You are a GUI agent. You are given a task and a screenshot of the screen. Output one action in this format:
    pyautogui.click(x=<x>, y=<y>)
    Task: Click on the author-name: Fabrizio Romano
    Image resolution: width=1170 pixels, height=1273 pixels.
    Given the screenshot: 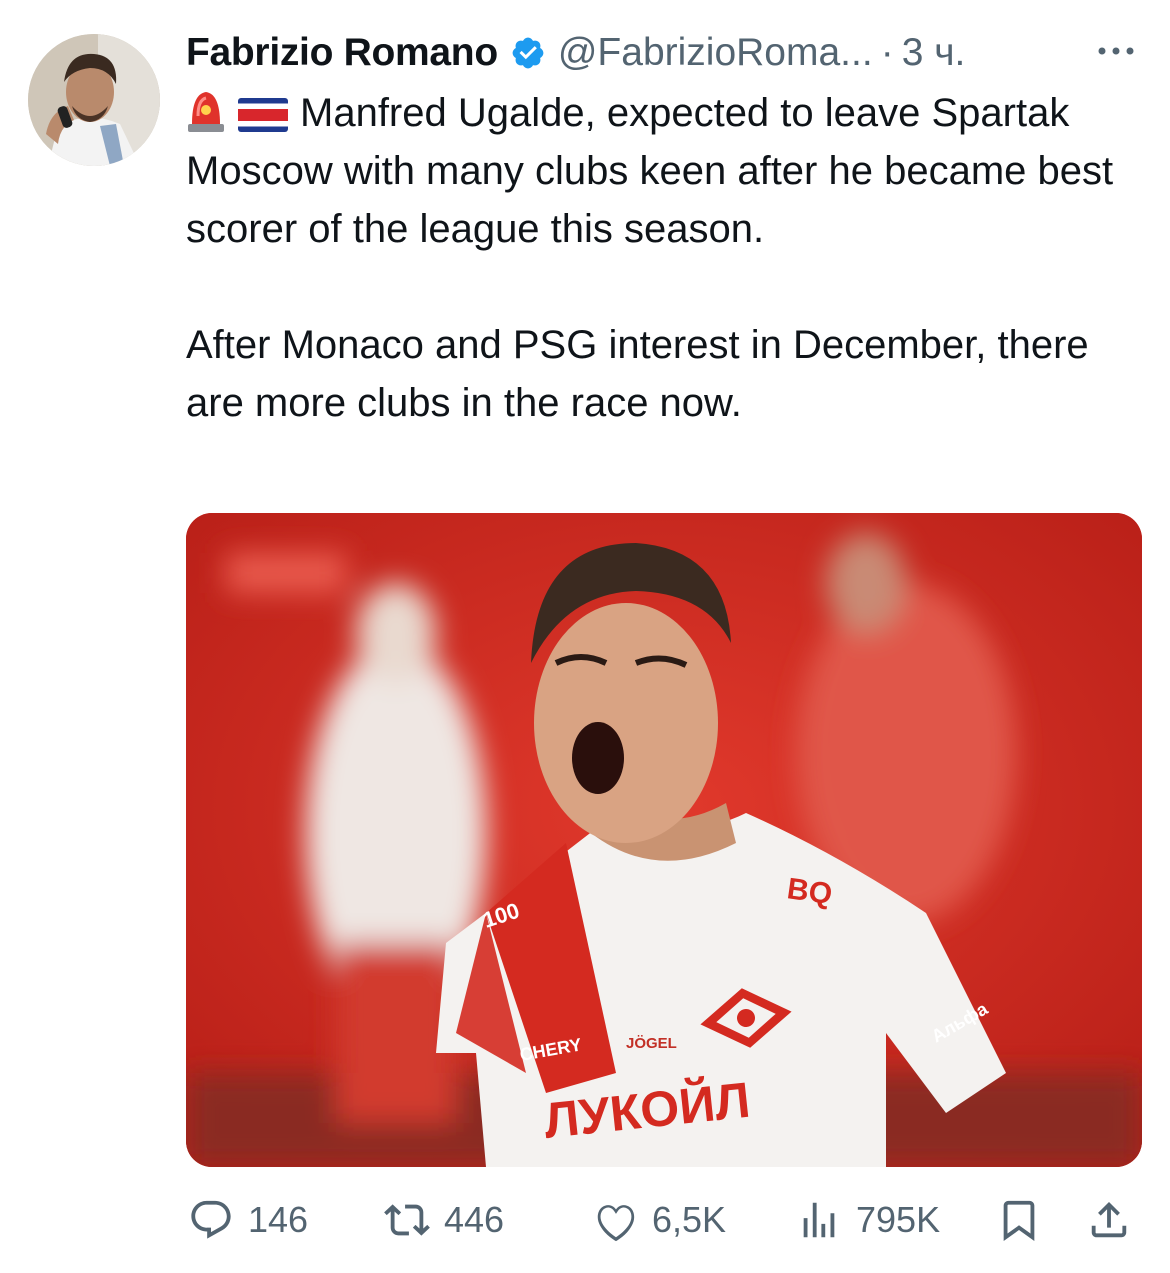 What is the action you would take?
    pyautogui.click(x=342, y=53)
    